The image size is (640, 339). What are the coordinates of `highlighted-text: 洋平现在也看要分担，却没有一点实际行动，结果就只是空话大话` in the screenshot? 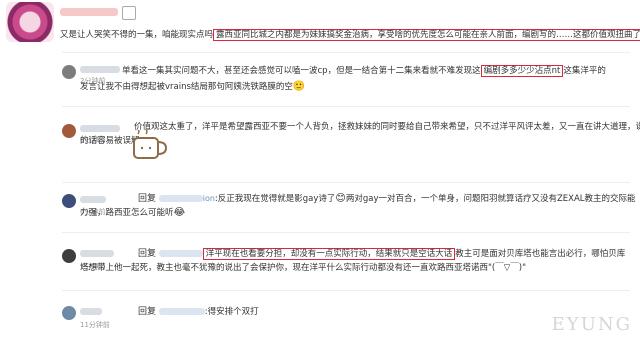 It's located at (329, 254).